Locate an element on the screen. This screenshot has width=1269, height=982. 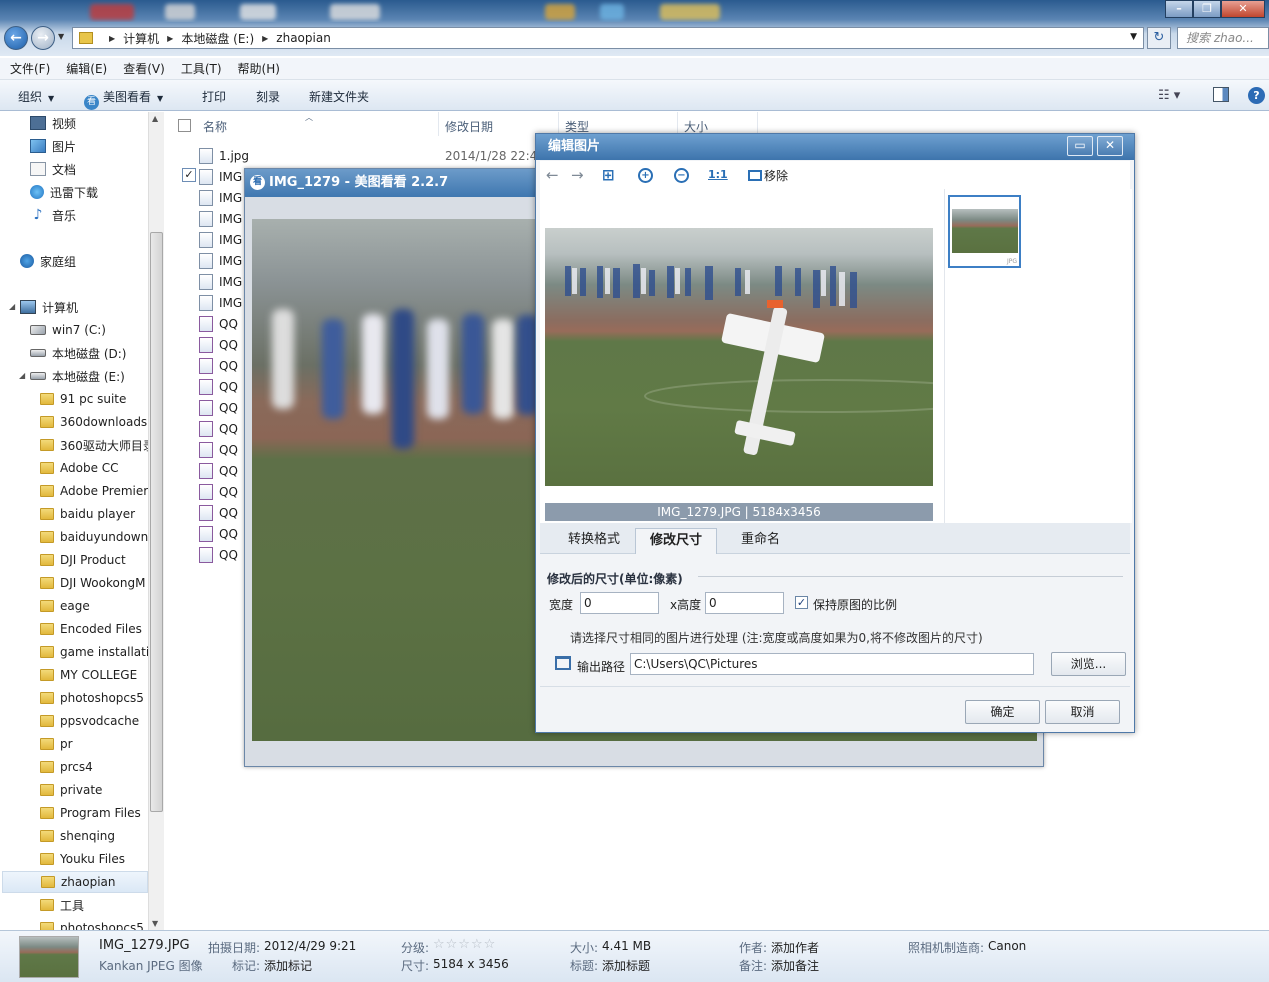
folder-item: prcs4 is located at coordinates (102, 767).